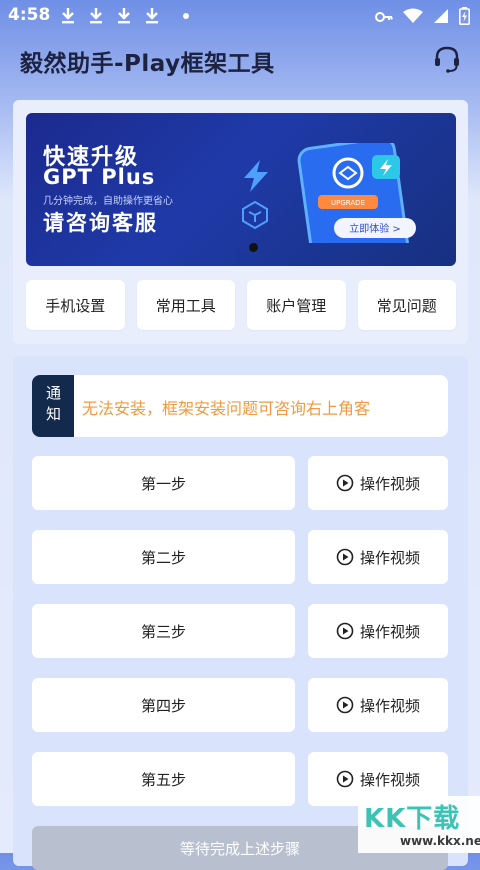 Image resolution: width=480 pixels, height=870 pixels. What do you see at coordinates (163, 631) in the screenshot?
I see `step-3-button: 第三步` at bounding box center [163, 631].